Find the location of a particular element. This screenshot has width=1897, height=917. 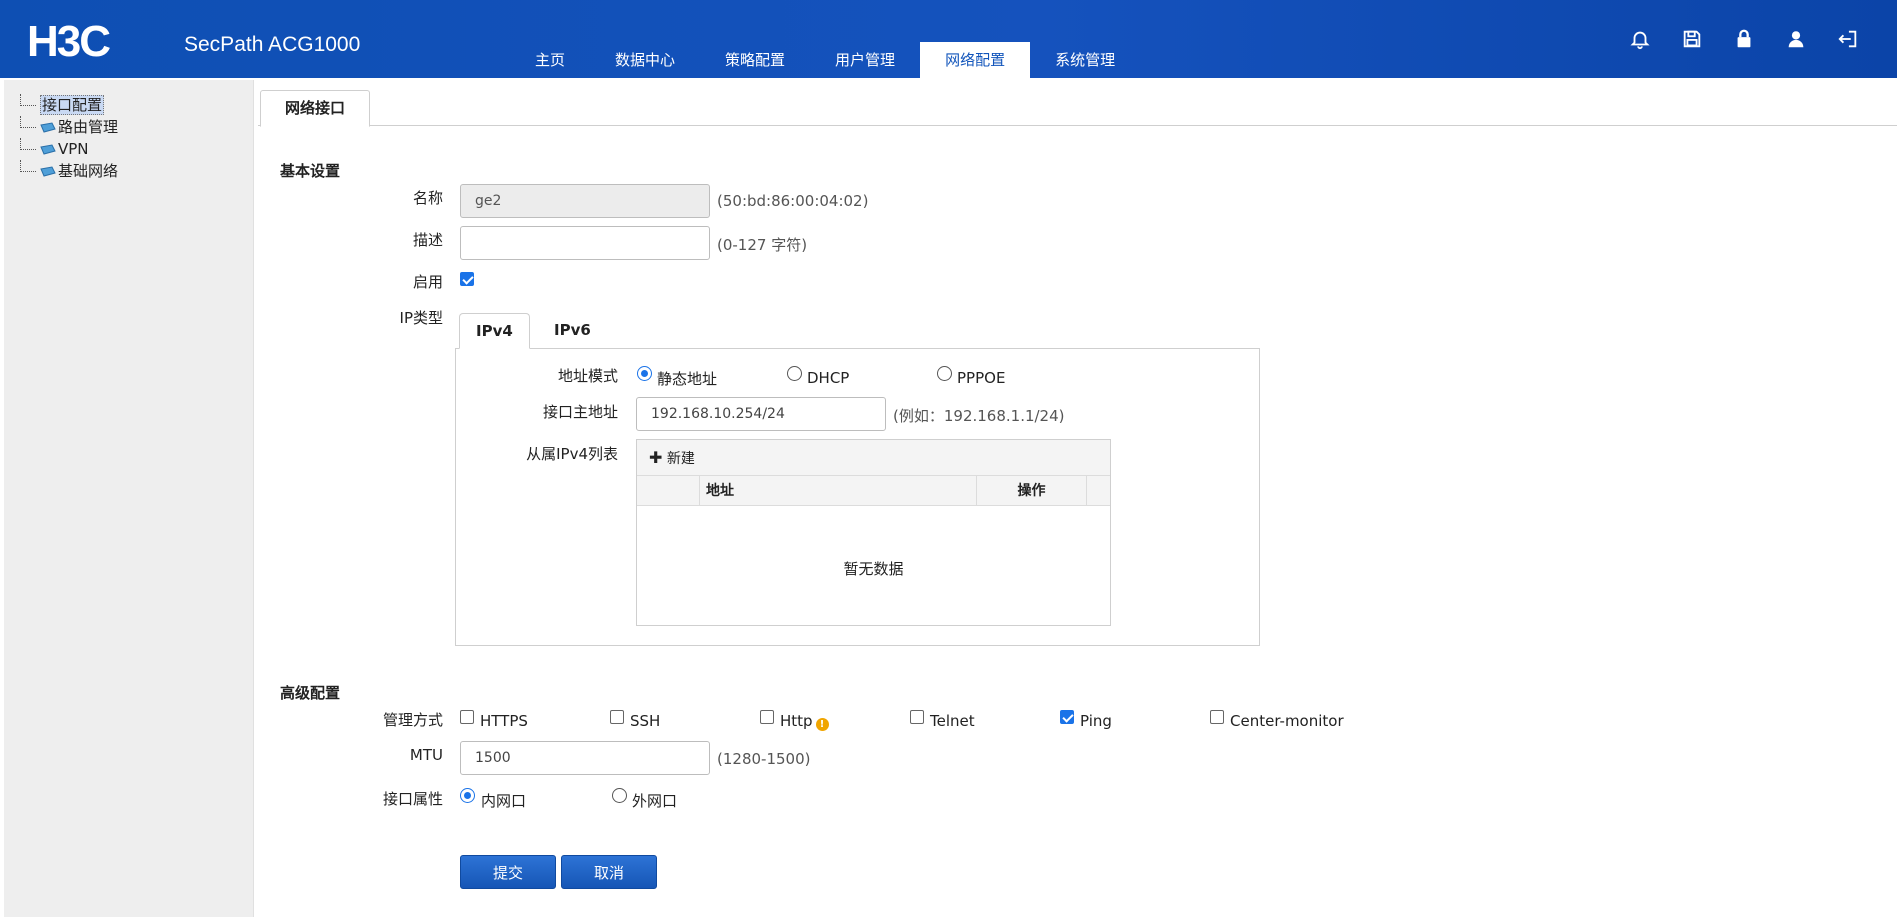

sidebar-item-interface-config: 接口配置 is located at coordinates (69, 105).